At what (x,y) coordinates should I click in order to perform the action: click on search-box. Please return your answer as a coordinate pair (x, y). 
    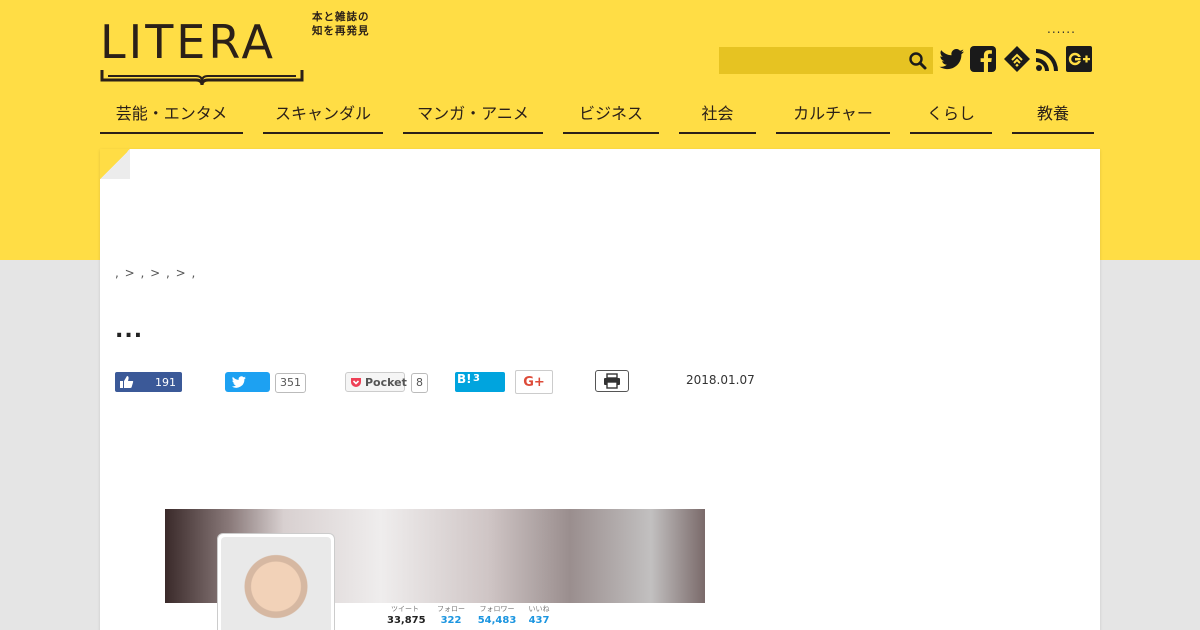
    Looking at the image, I should click on (826, 60).